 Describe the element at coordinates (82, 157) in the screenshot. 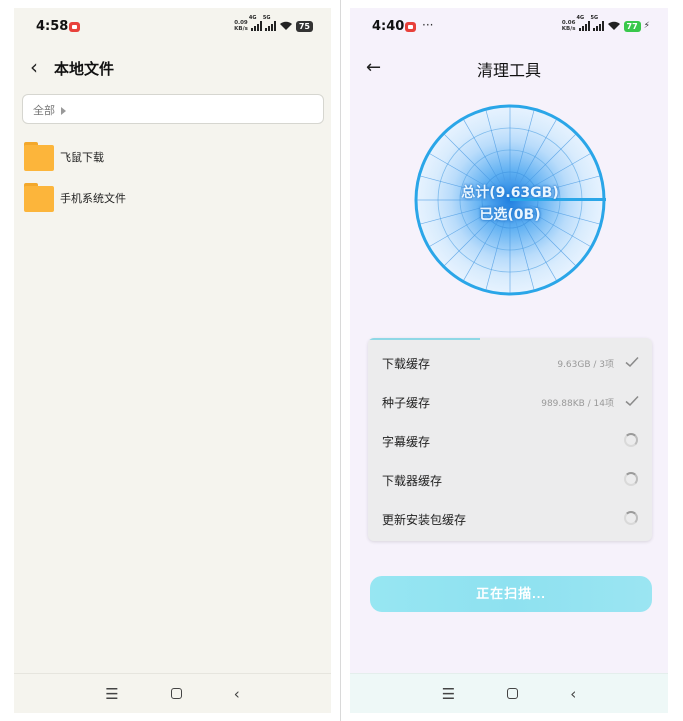

I see `folder-name: 飞鼠下载` at that location.